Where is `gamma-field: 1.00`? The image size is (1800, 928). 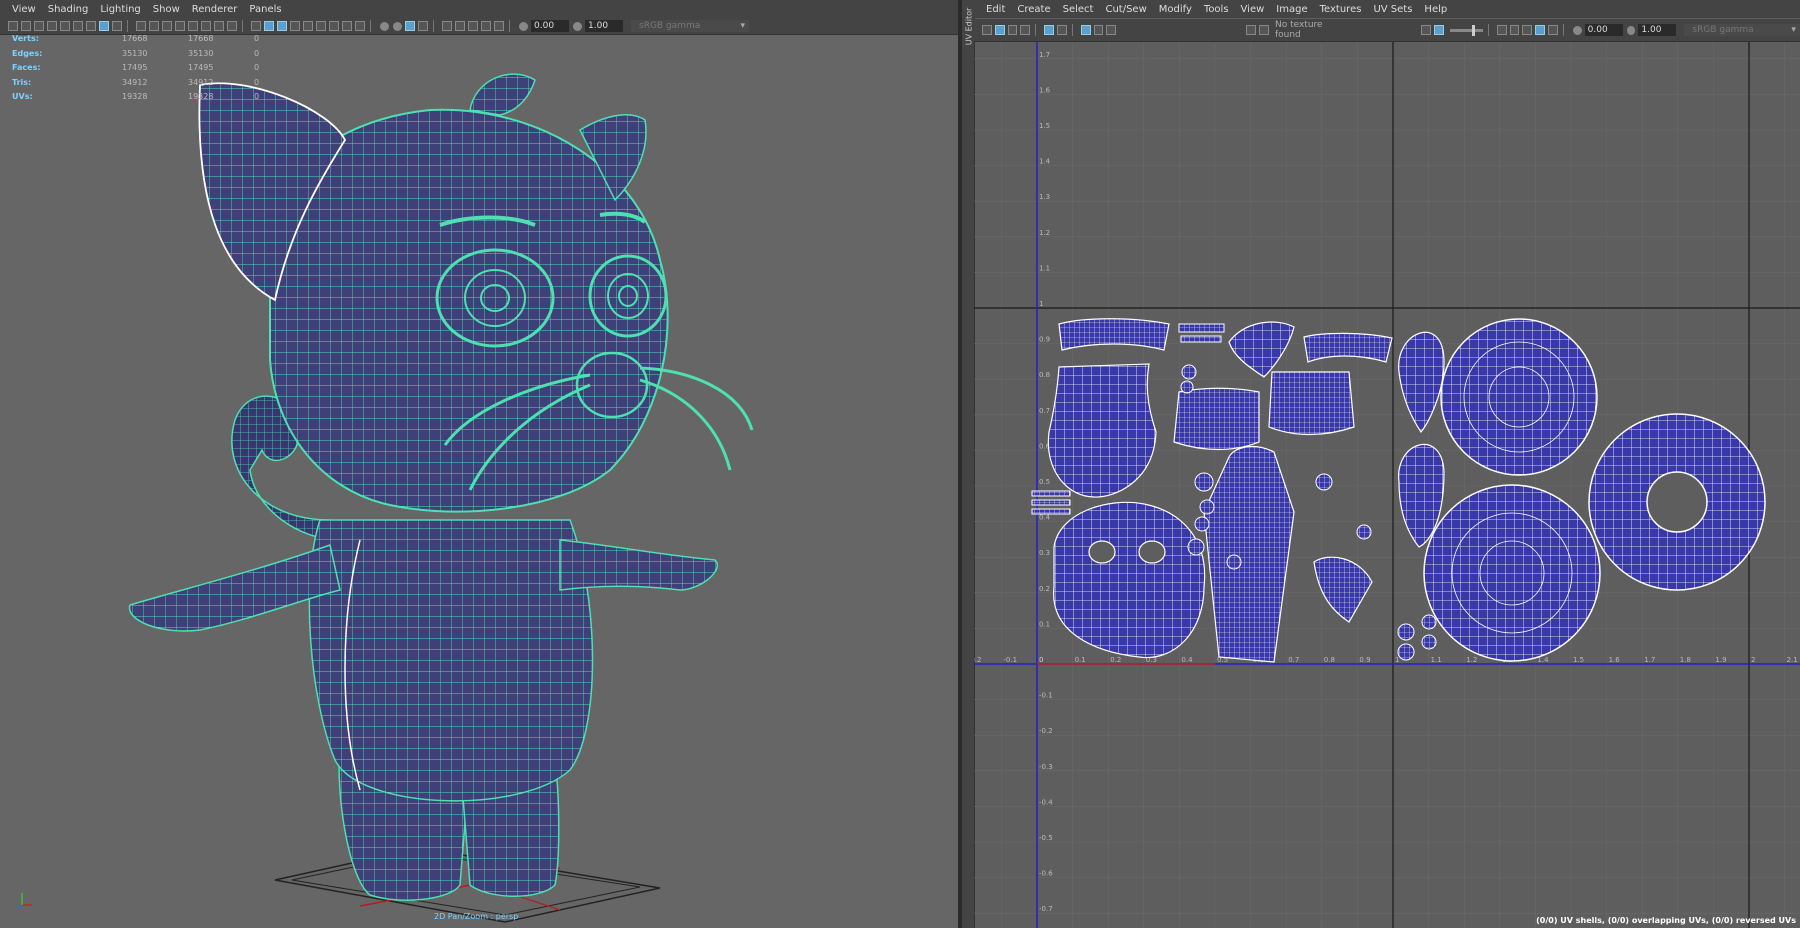 gamma-field: 1.00 is located at coordinates (604, 26).